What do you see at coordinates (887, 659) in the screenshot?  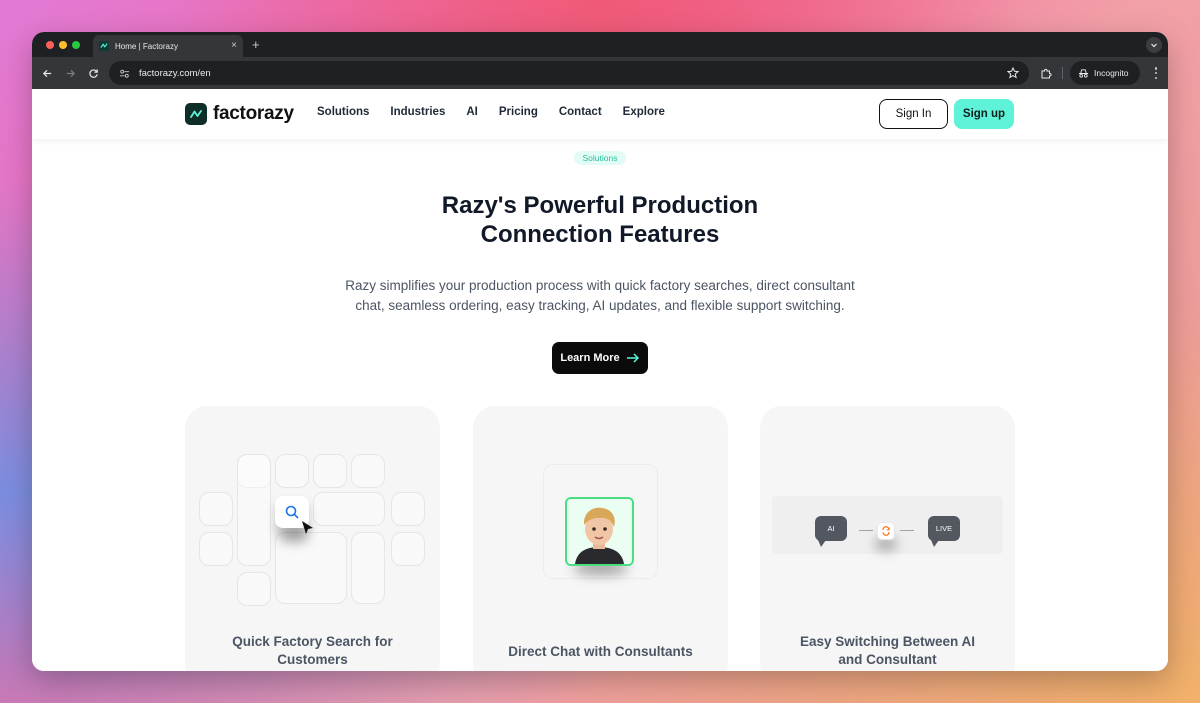 I see `card-title-line2: and Consultant` at bounding box center [887, 659].